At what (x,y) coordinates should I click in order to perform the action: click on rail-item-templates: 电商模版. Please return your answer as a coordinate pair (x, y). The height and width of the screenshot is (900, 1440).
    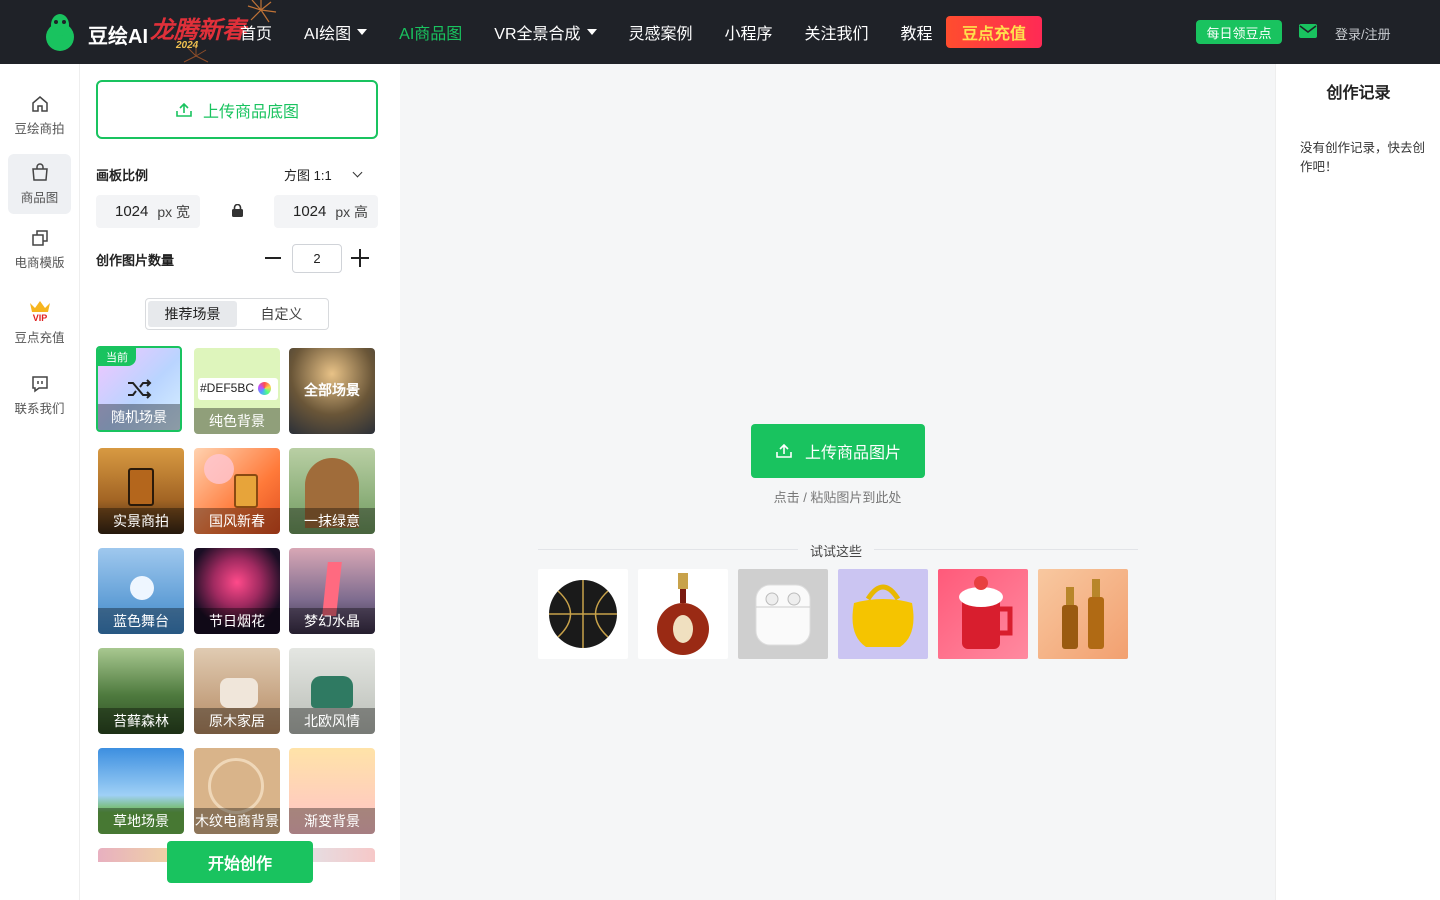
    Looking at the image, I should click on (39, 250).